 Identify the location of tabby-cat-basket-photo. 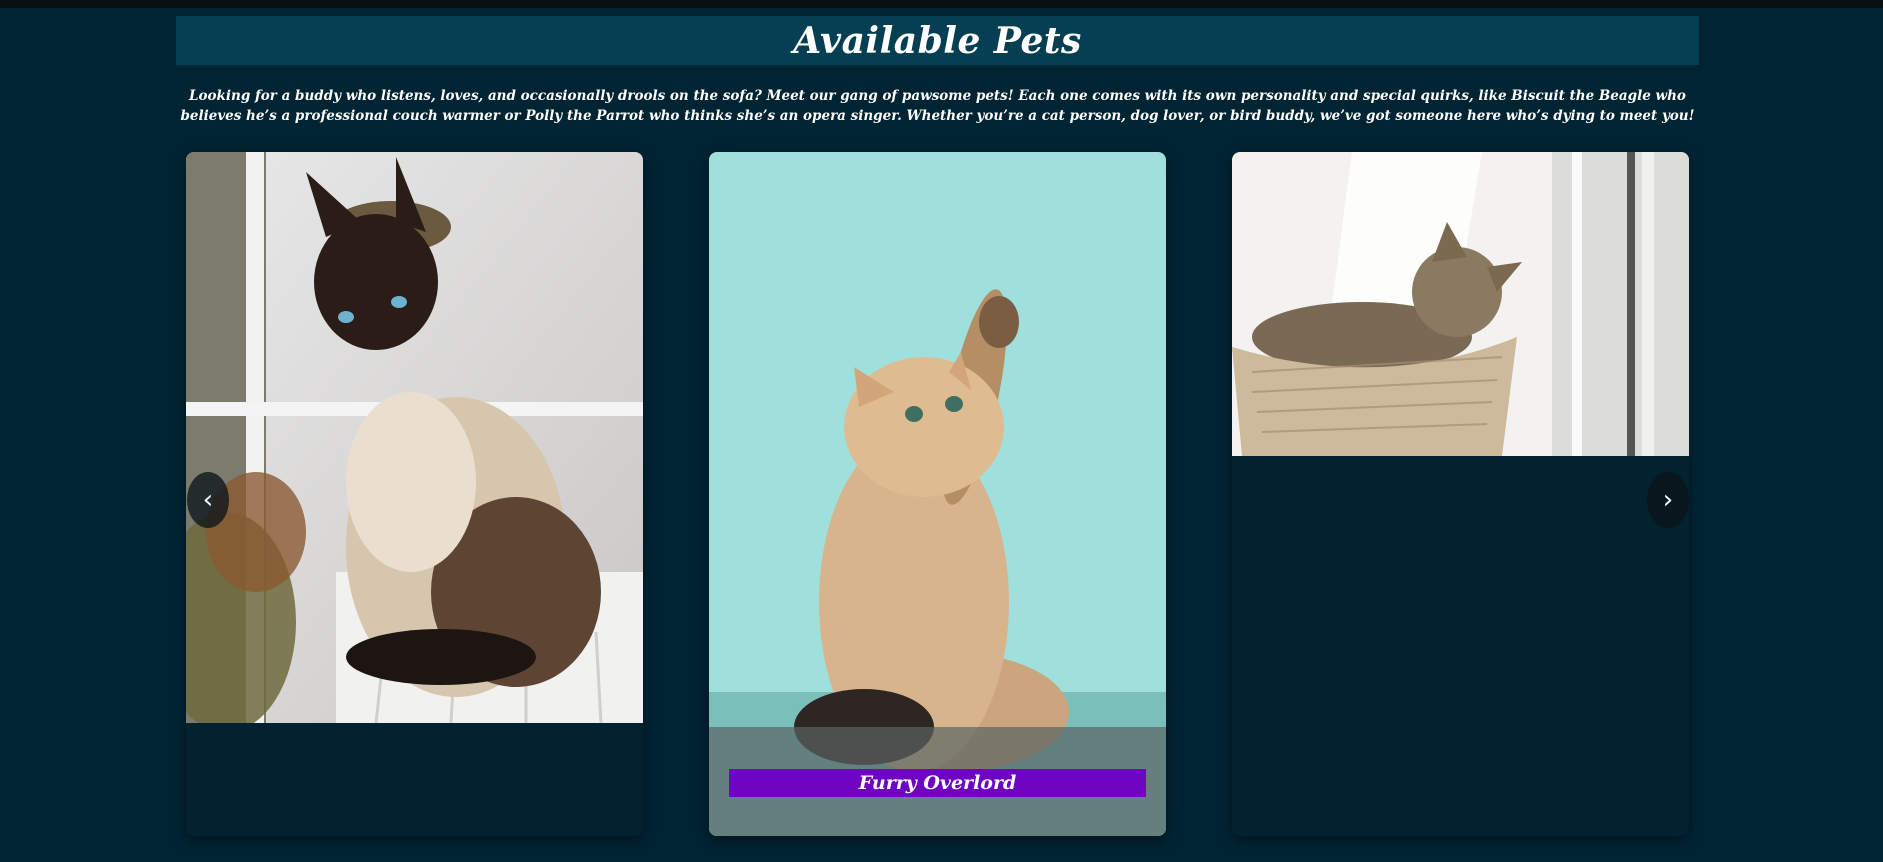
(1460, 304).